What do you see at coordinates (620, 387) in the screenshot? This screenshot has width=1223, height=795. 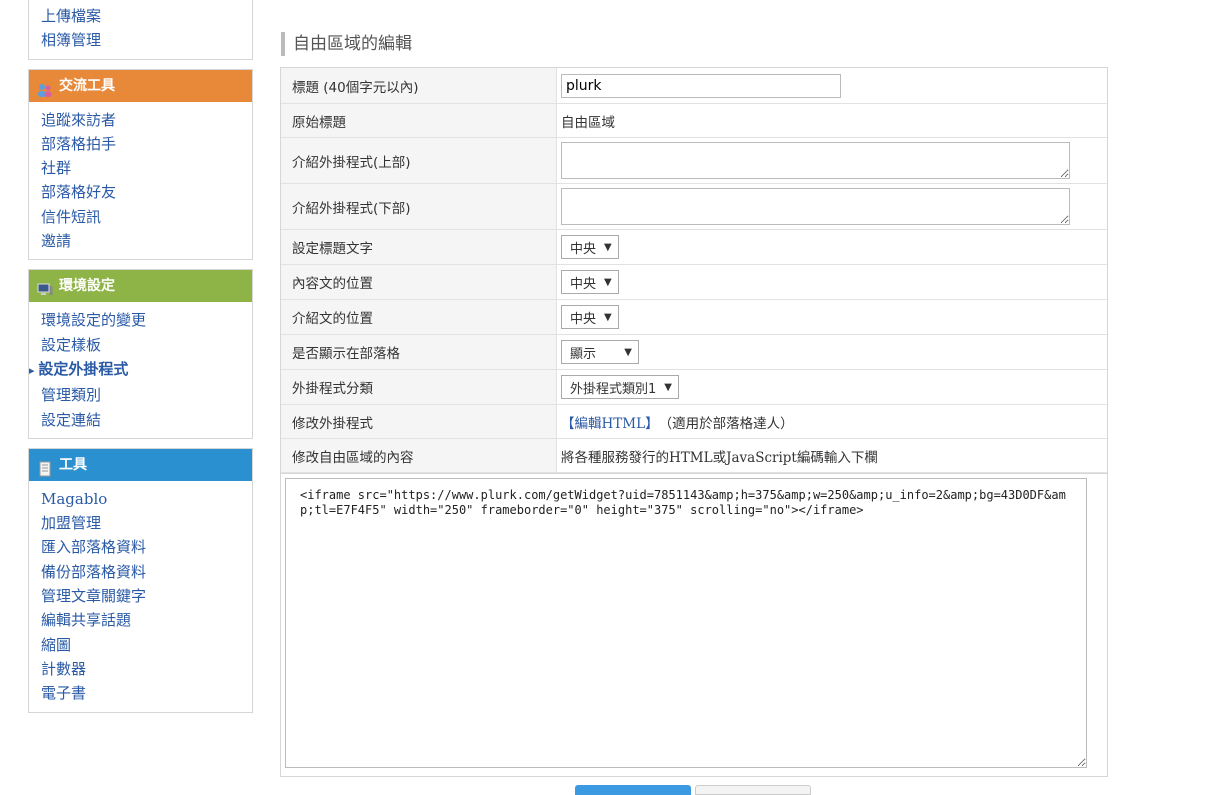 I see `category-select: 外掛程式類別1 ▼` at bounding box center [620, 387].